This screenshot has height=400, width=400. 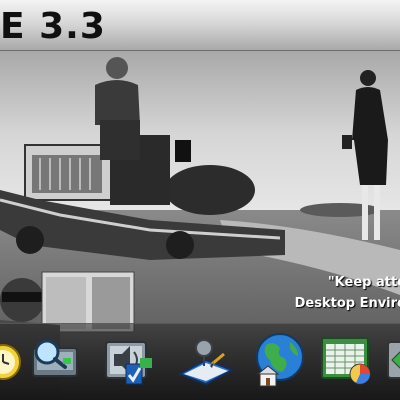 I want to click on dock-item-drawing, so click(x=205, y=359).